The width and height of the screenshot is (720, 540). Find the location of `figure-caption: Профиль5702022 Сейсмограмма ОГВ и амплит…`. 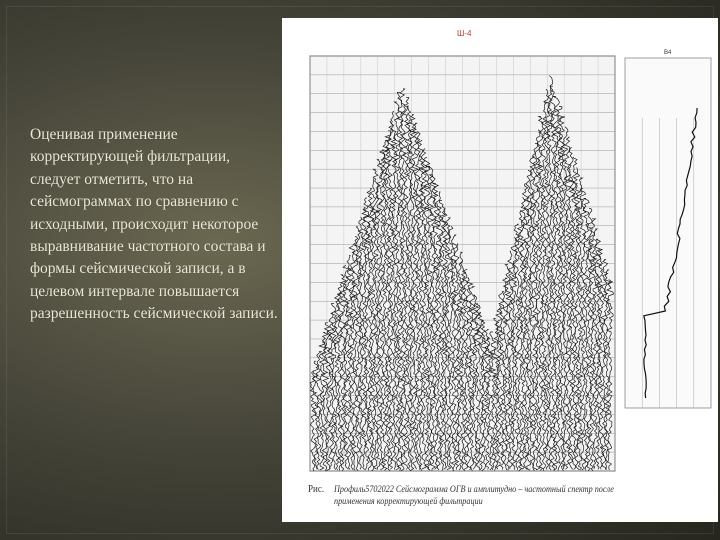

figure-caption: Профиль5702022 Сейсмограмма ОГВ и амплит… is located at coordinates (474, 496).